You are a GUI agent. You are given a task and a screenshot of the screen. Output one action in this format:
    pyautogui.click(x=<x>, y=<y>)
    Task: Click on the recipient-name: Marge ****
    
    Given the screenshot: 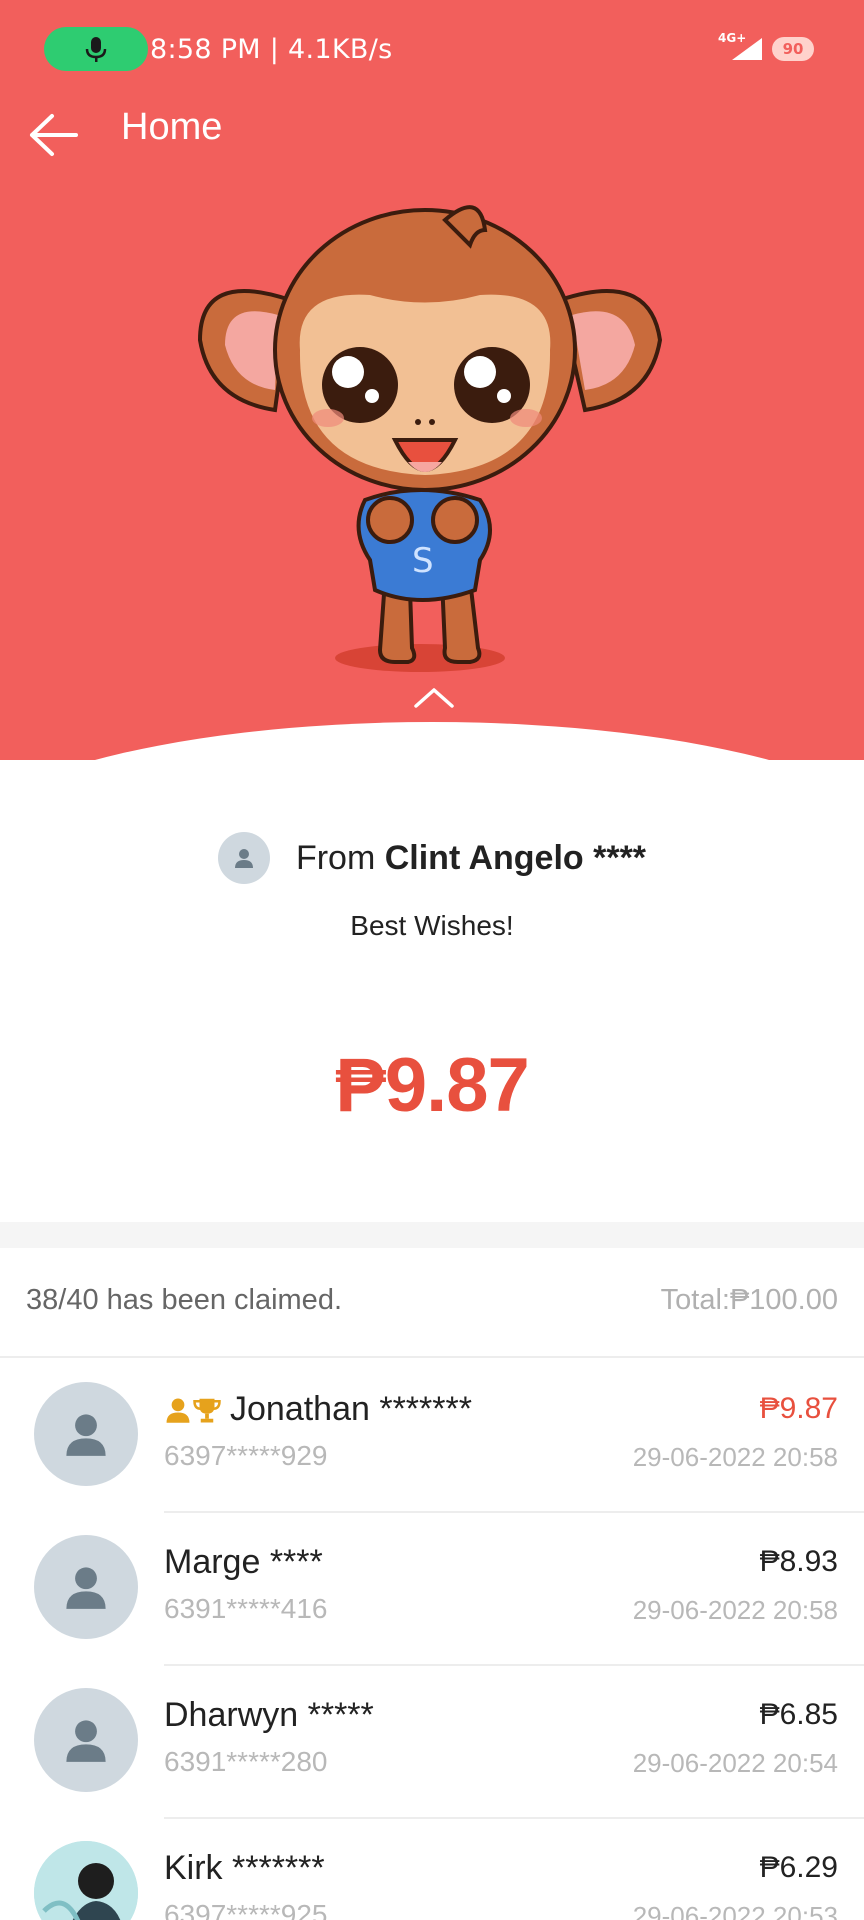 What is the action you would take?
    pyautogui.click(x=243, y=1562)
    